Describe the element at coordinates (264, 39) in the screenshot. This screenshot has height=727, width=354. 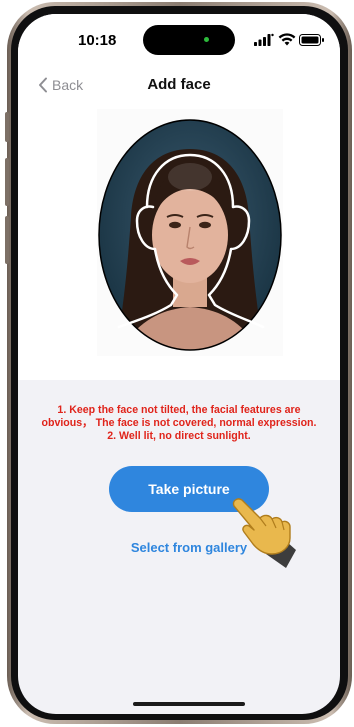
I see `signal-icon` at that location.